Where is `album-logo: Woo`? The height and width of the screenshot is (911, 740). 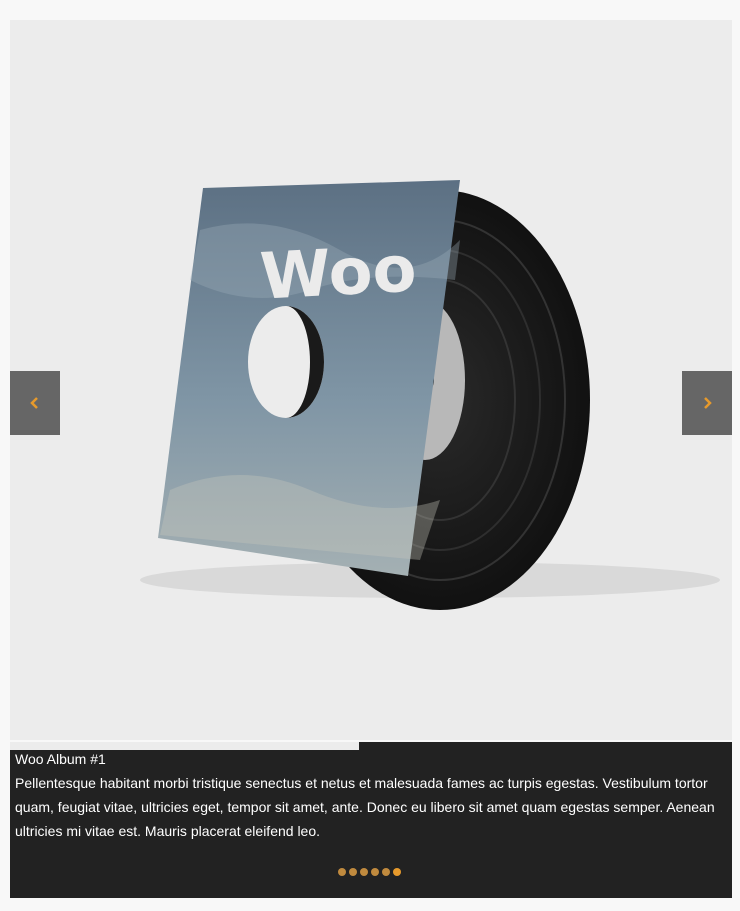
album-logo: Woo is located at coordinates (338, 273).